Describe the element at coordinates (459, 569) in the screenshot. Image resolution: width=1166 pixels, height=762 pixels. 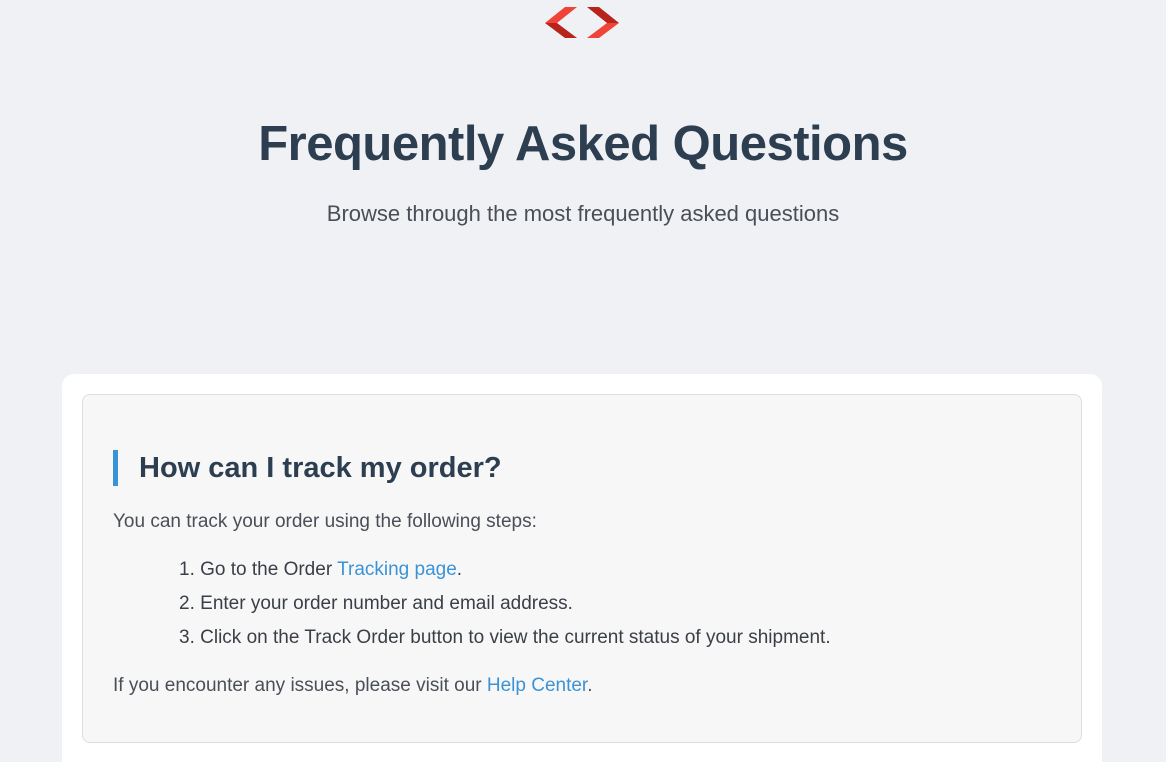
I see `step-punctuation: .` at that location.